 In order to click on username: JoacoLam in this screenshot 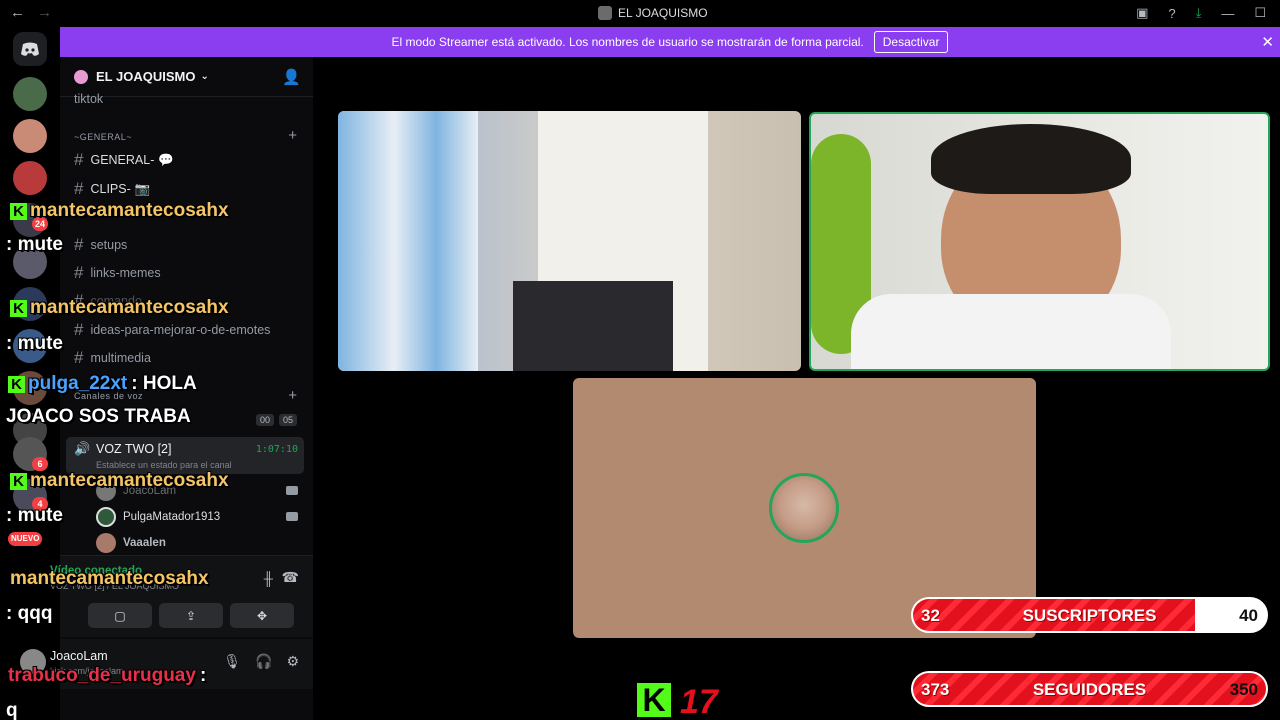, I will do `click(79, 656)`.